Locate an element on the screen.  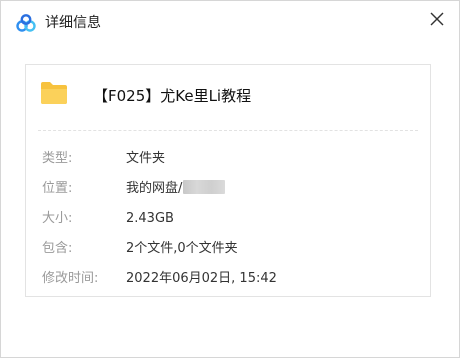
folder-icon is located at coordinates (54, 93).